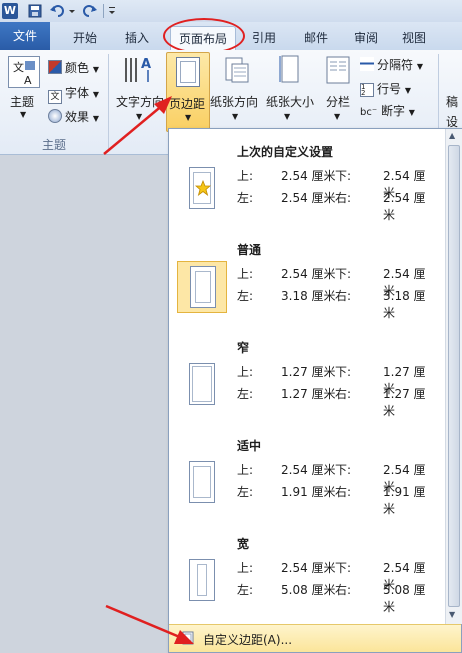  I want to click on tab-references: 引用, so click(264, 38).